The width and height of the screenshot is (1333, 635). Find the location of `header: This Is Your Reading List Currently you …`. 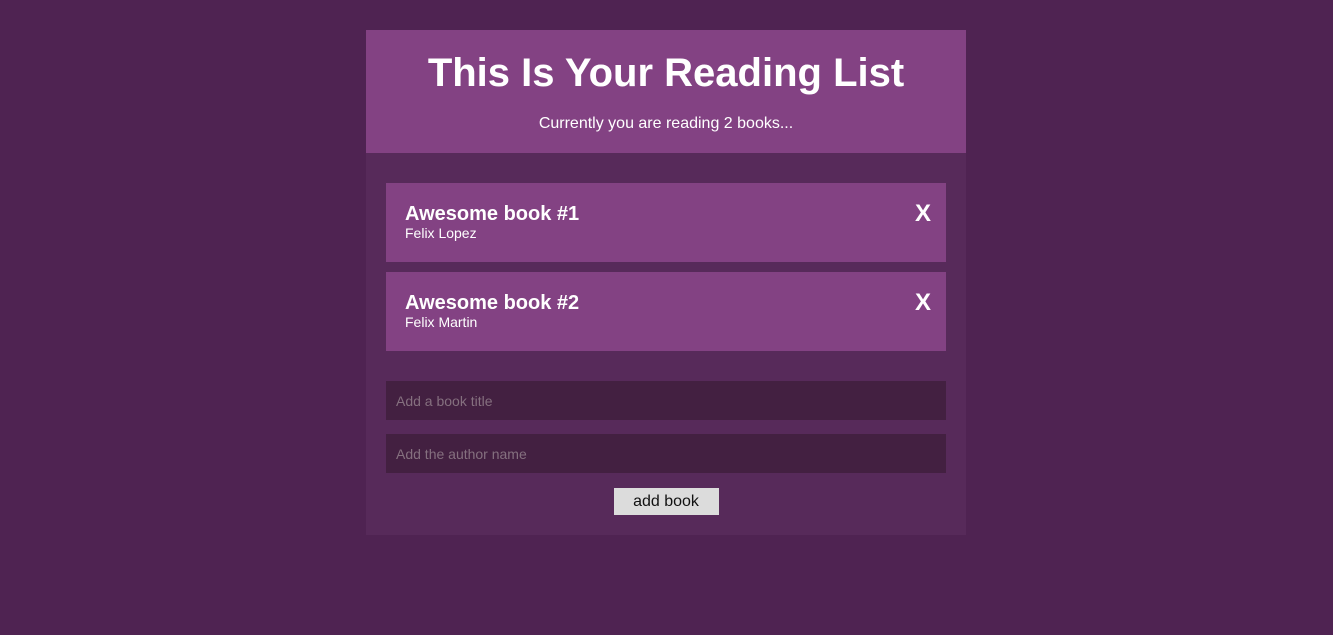

header: This Is Your Reading List Currently you … is located at coordinates (666, 91).